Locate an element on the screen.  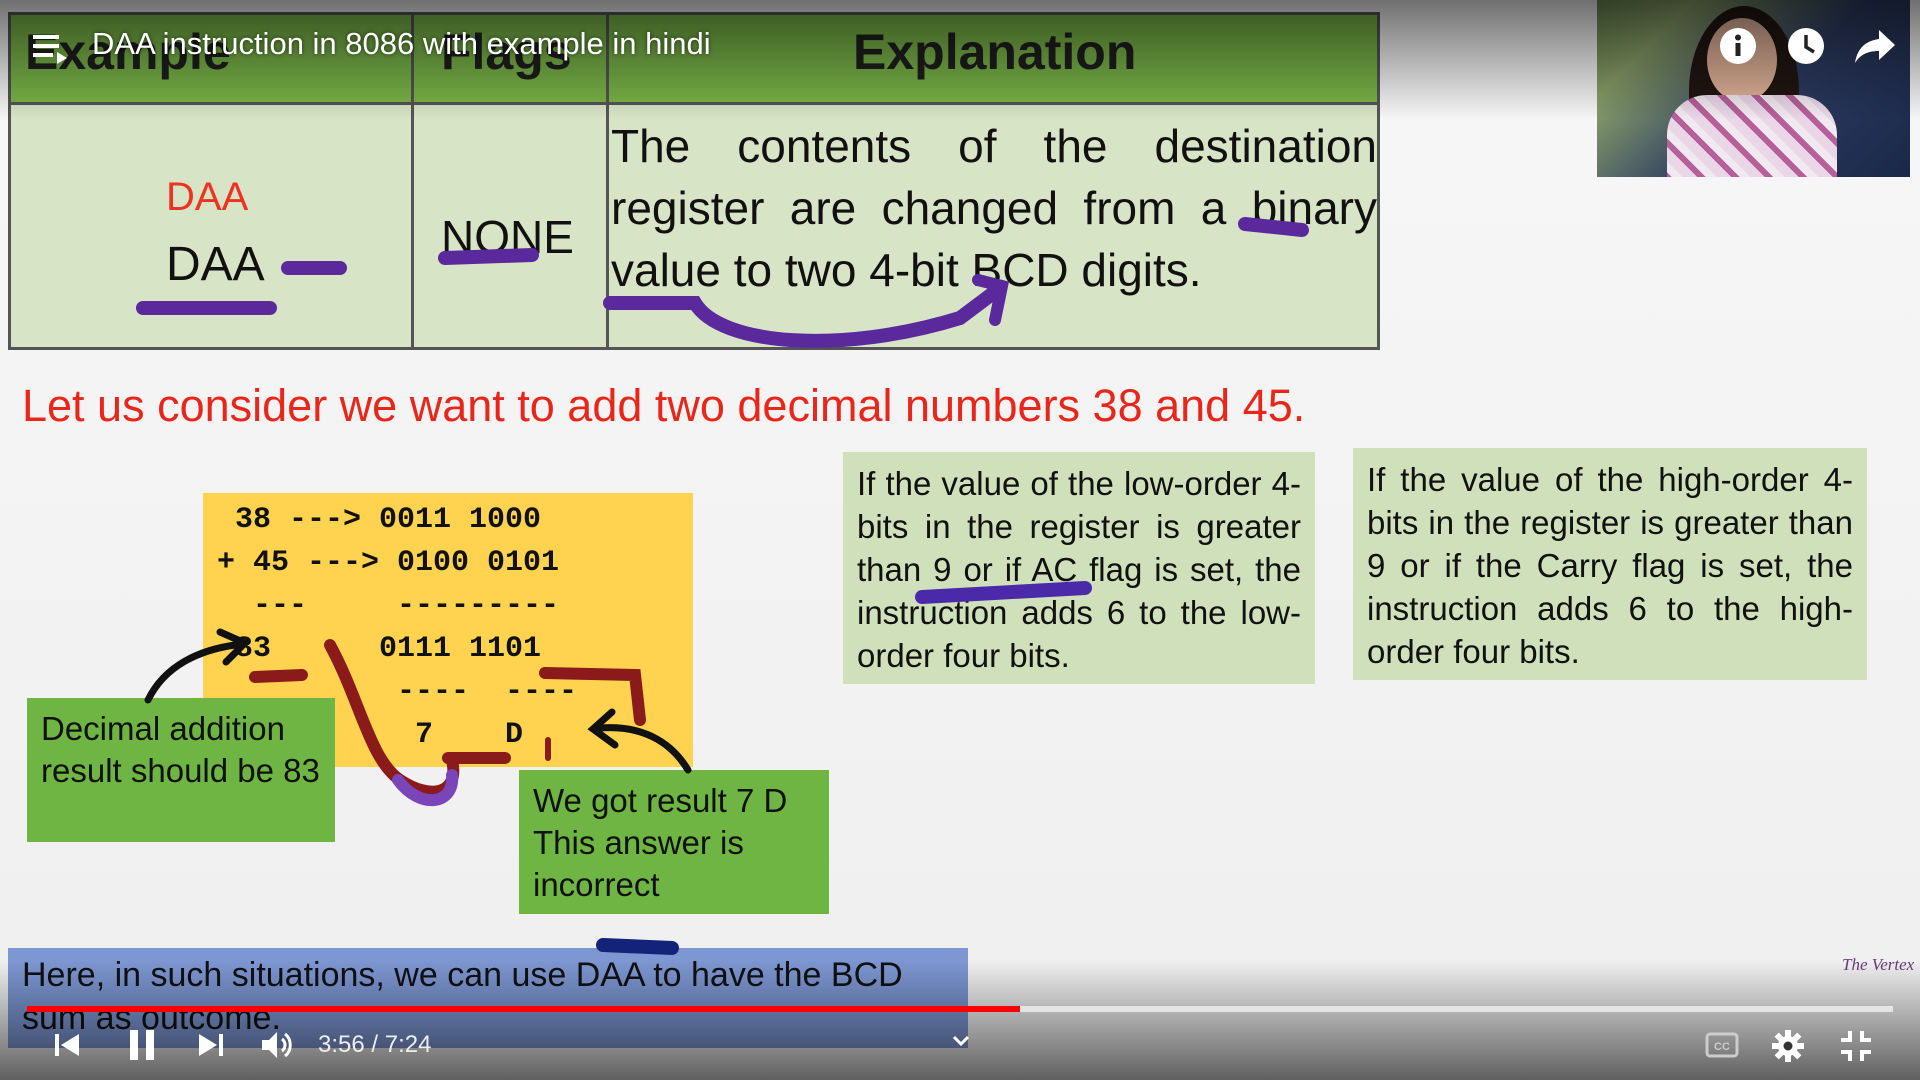
captions-icon: CC is located at coordinates (1722, 1045).